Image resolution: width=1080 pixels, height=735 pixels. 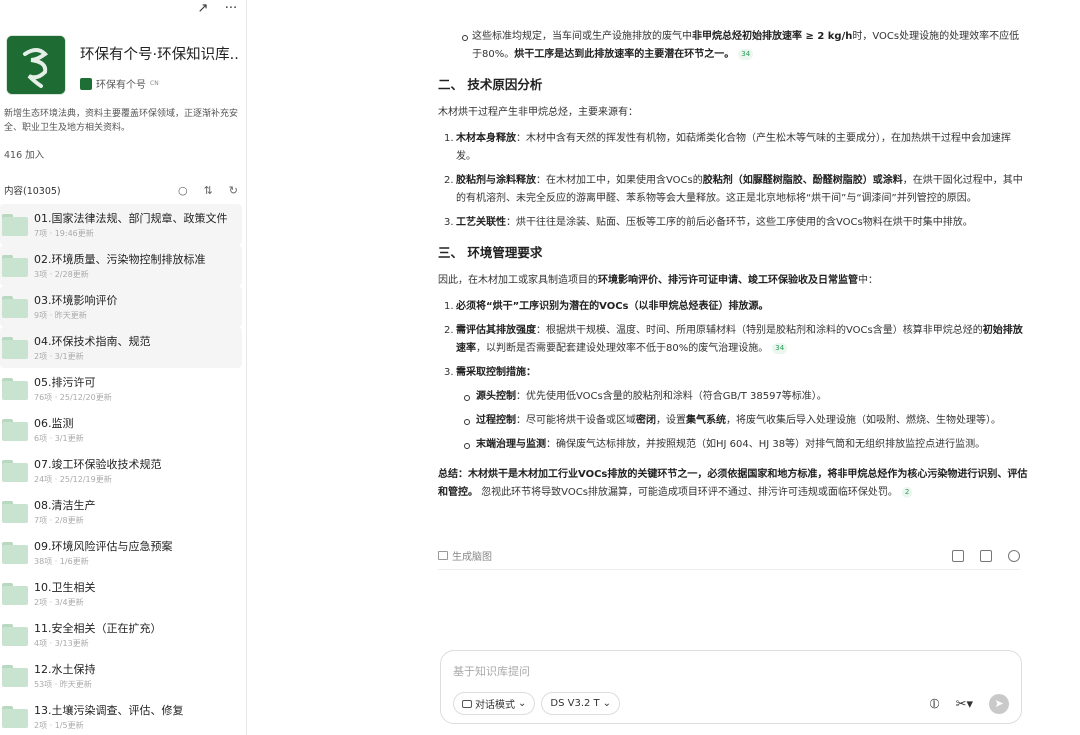 I want to click on send-button: ➤, so click(x=999, y=704).